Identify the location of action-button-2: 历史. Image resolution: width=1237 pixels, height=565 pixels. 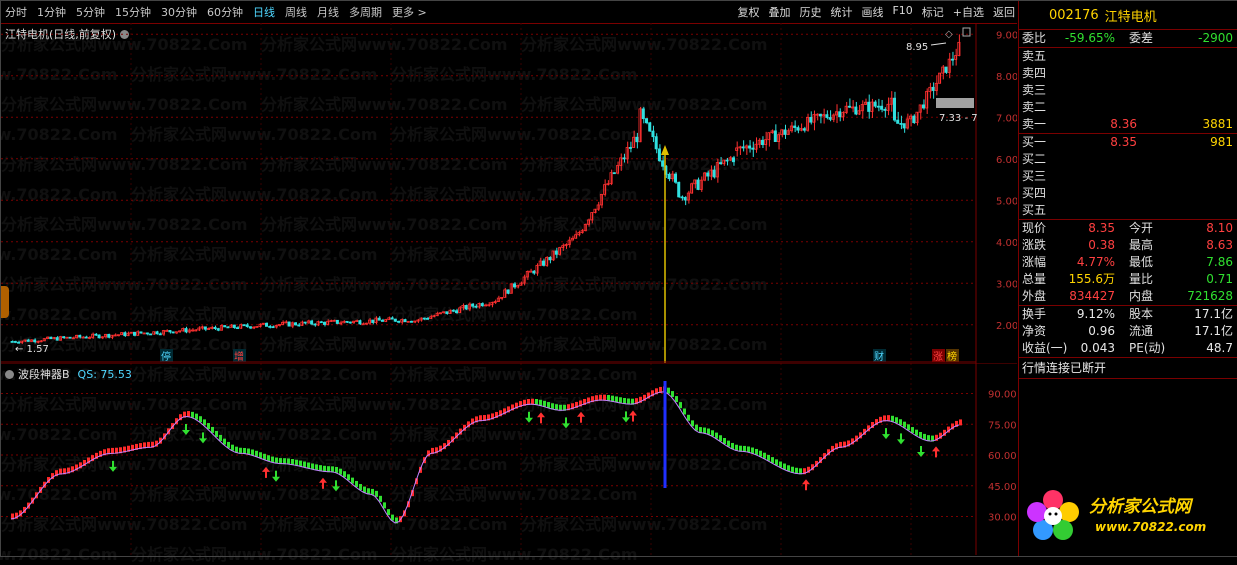
(810, 12).